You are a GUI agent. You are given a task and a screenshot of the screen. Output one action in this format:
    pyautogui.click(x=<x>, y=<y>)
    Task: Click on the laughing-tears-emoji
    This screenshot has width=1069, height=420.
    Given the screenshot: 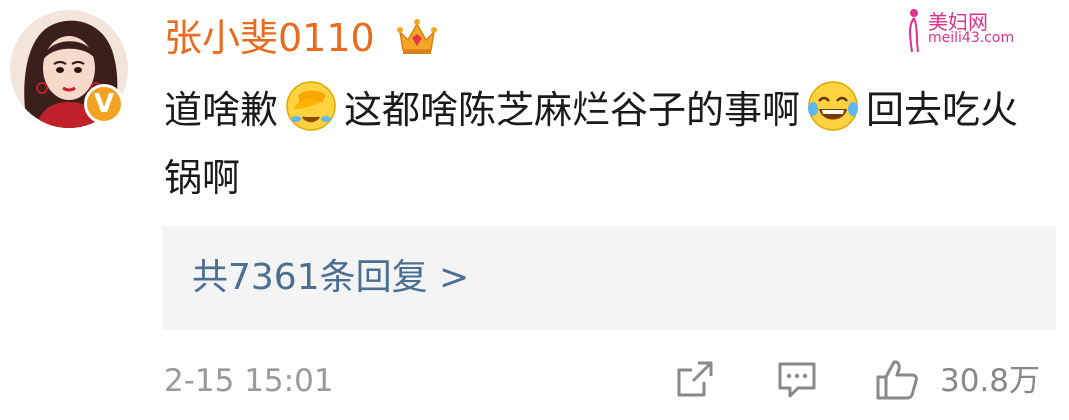 What is the action you would take?
    pyautogui.click(x=833, y=106)
    